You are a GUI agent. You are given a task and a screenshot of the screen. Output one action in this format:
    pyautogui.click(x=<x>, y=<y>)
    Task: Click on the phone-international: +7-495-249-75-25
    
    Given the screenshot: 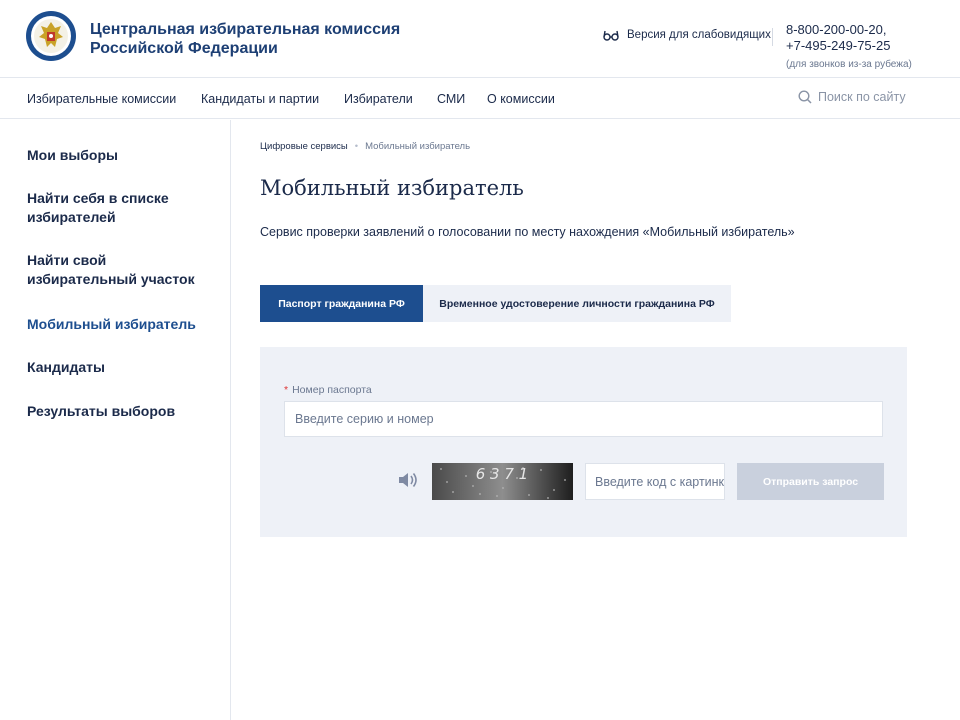 What is the action you would take?
    pyautogui.click(x=849, y=46)
    